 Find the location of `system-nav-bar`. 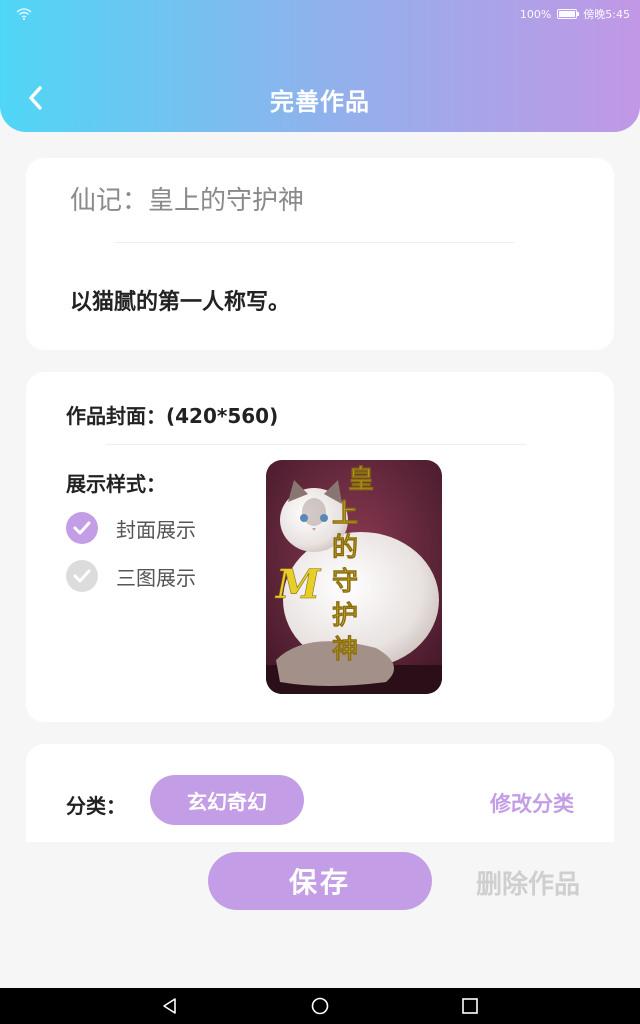

system-nav-bar is located at coordinates (320, 1006).